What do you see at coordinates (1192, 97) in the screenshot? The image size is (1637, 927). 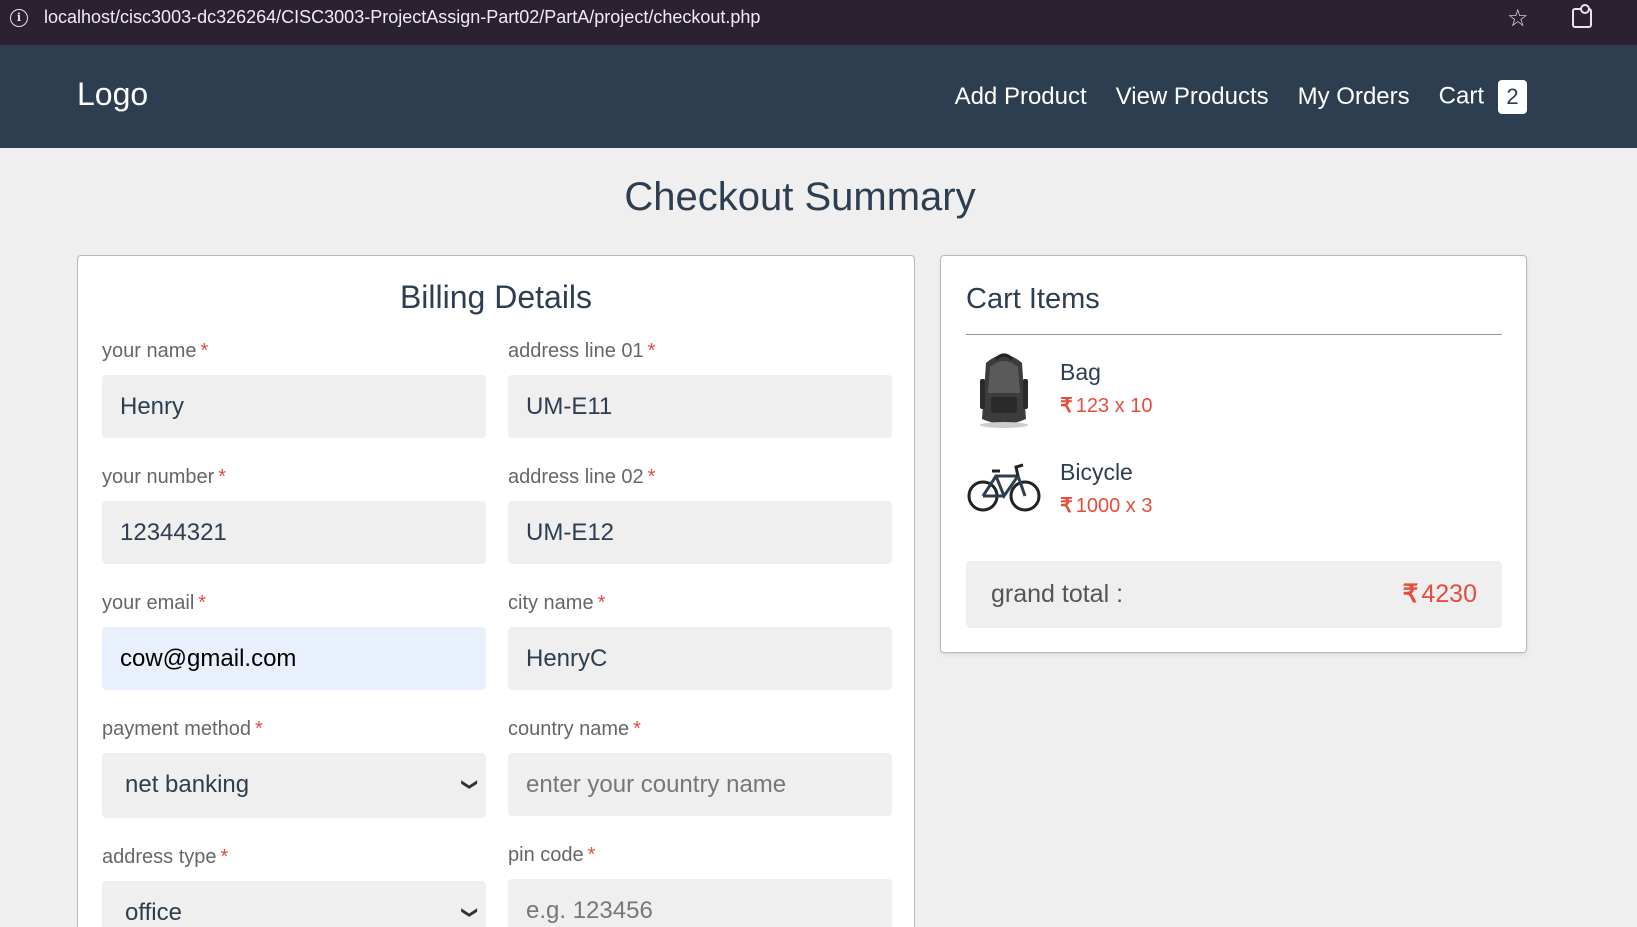 I see `nav-view-products: View Products` at bounding box center [1192, 97].